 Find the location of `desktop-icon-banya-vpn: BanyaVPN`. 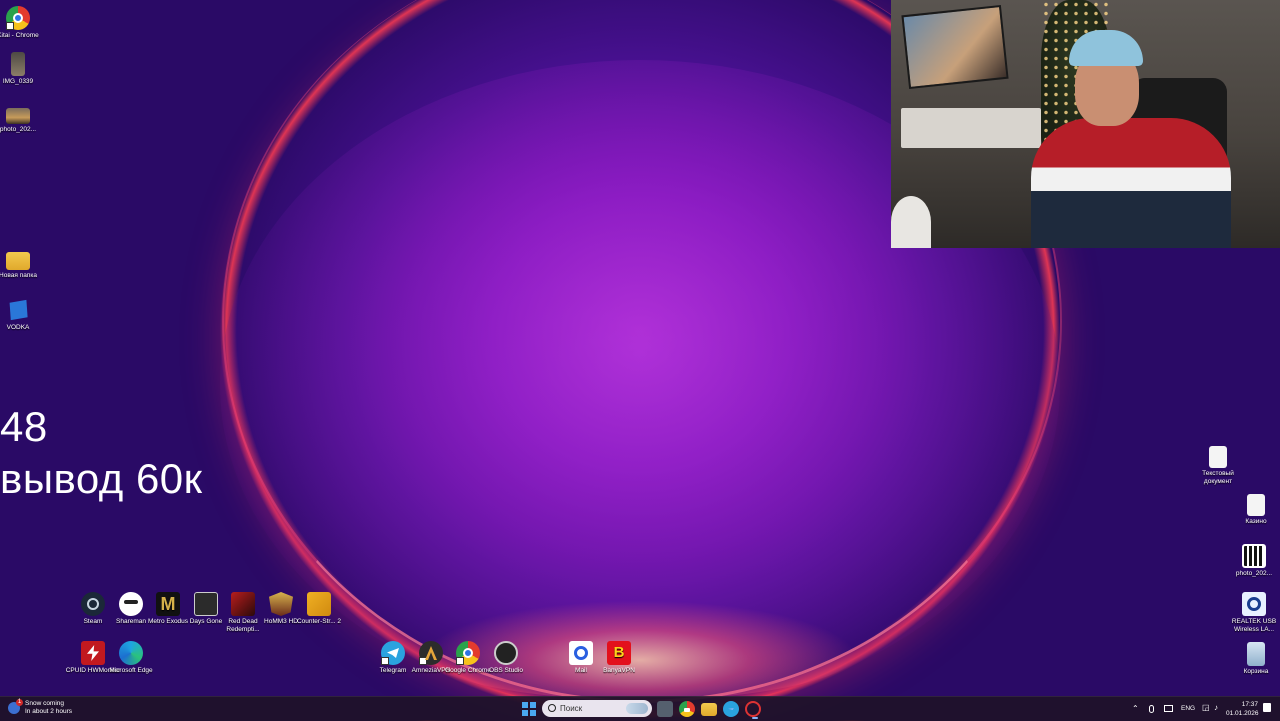

desktop-icon-banya-vpn: BanyaVPN is located at coordinates (619, 658).